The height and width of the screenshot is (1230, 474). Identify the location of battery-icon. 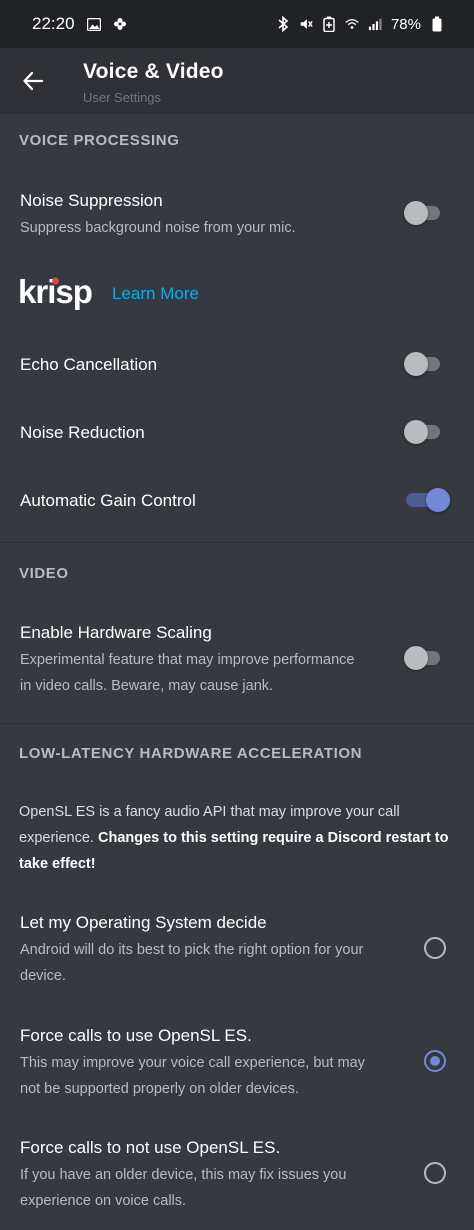
(437, 24).